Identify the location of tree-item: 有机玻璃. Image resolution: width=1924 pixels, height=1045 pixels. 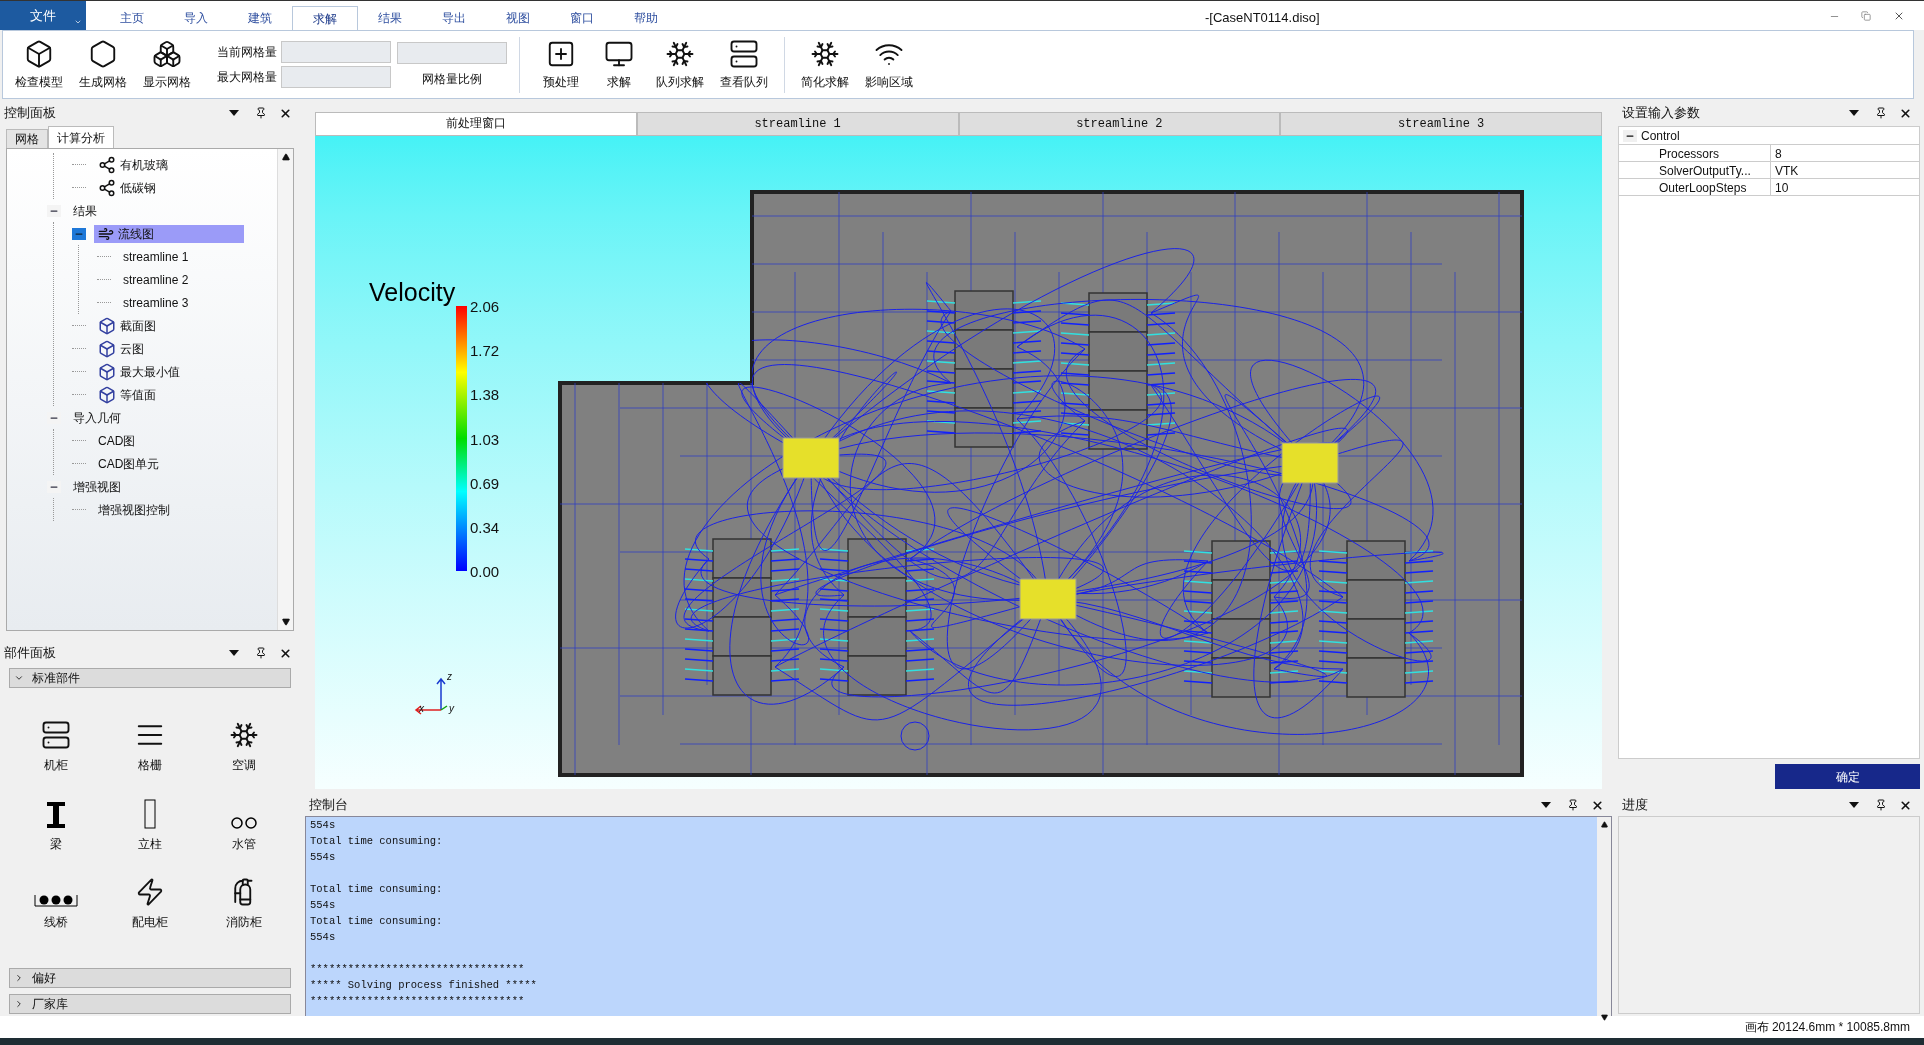
(133, 164).